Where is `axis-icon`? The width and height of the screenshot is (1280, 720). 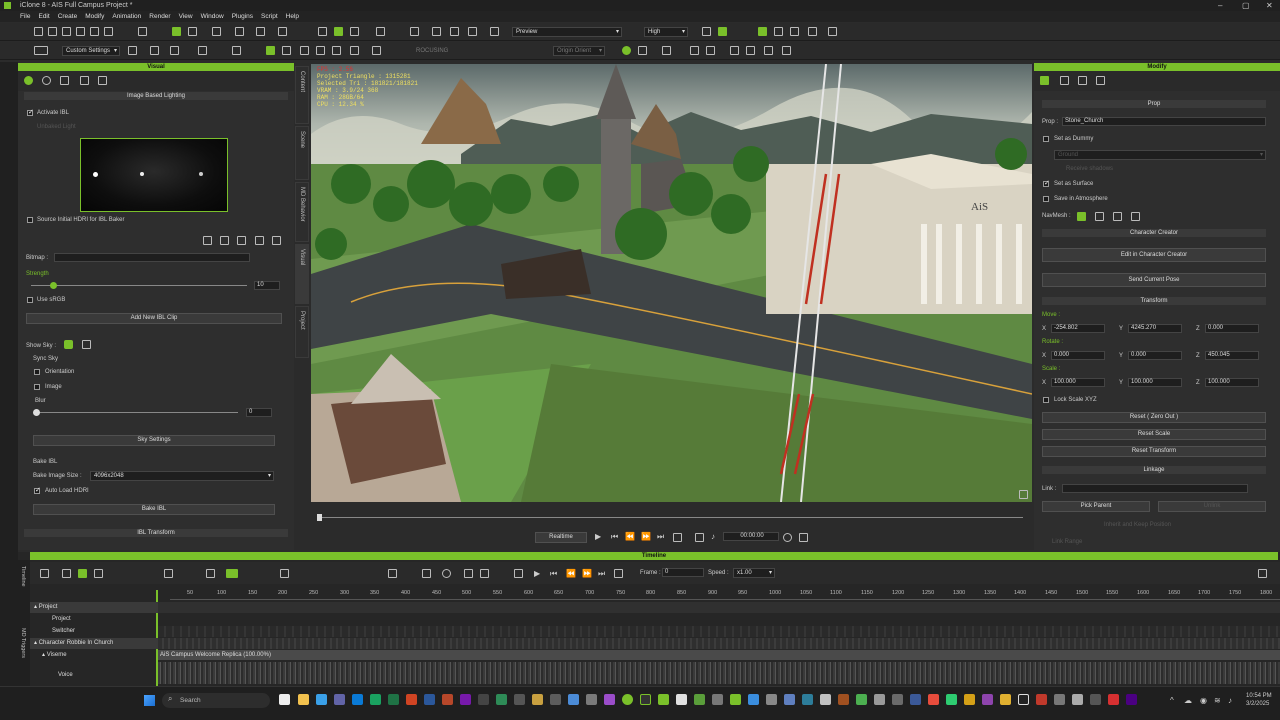
axis-icon is located at coordinates (174, 50).